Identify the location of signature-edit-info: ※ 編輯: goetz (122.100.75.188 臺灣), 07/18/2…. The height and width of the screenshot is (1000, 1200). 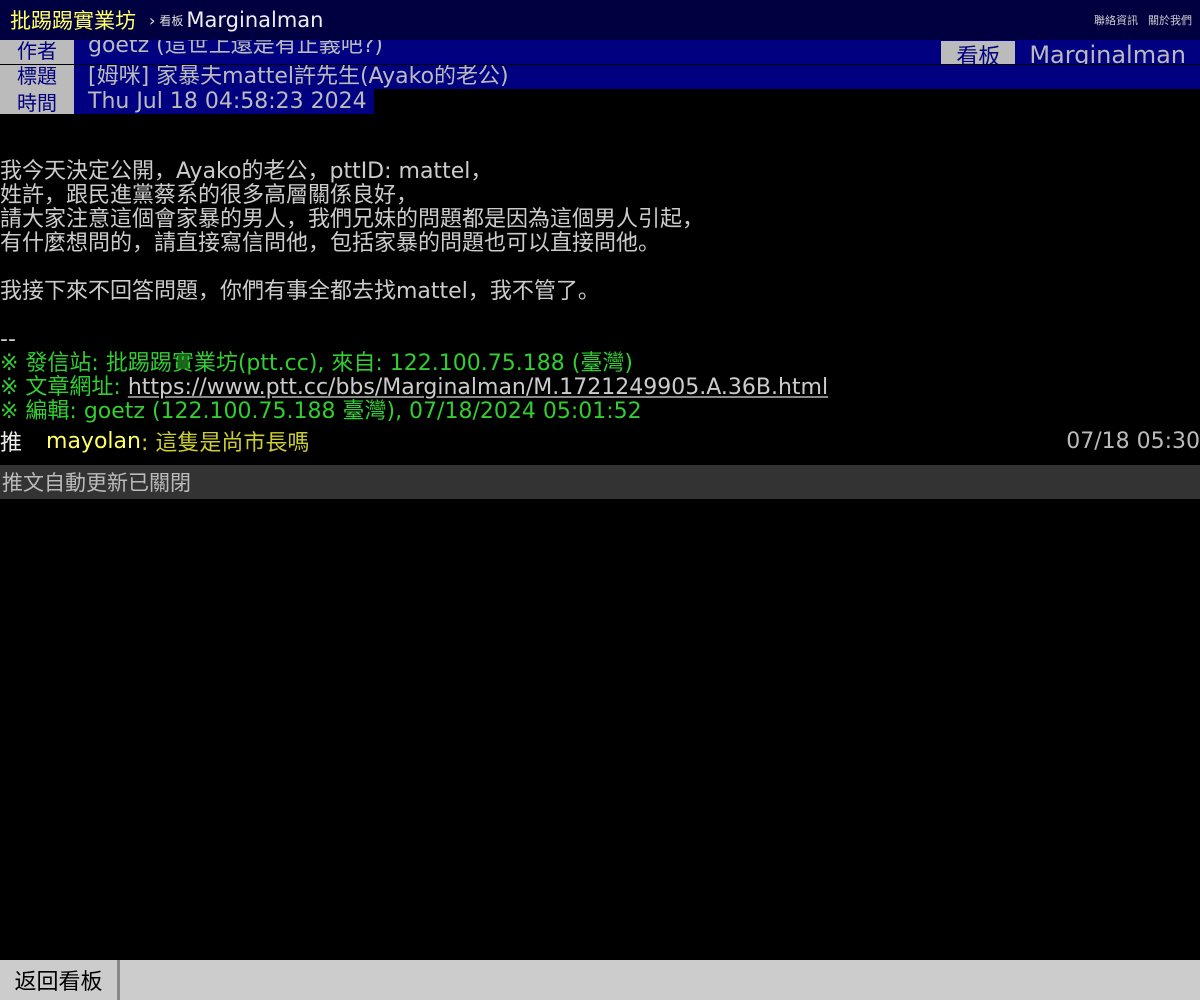
(321, 411).